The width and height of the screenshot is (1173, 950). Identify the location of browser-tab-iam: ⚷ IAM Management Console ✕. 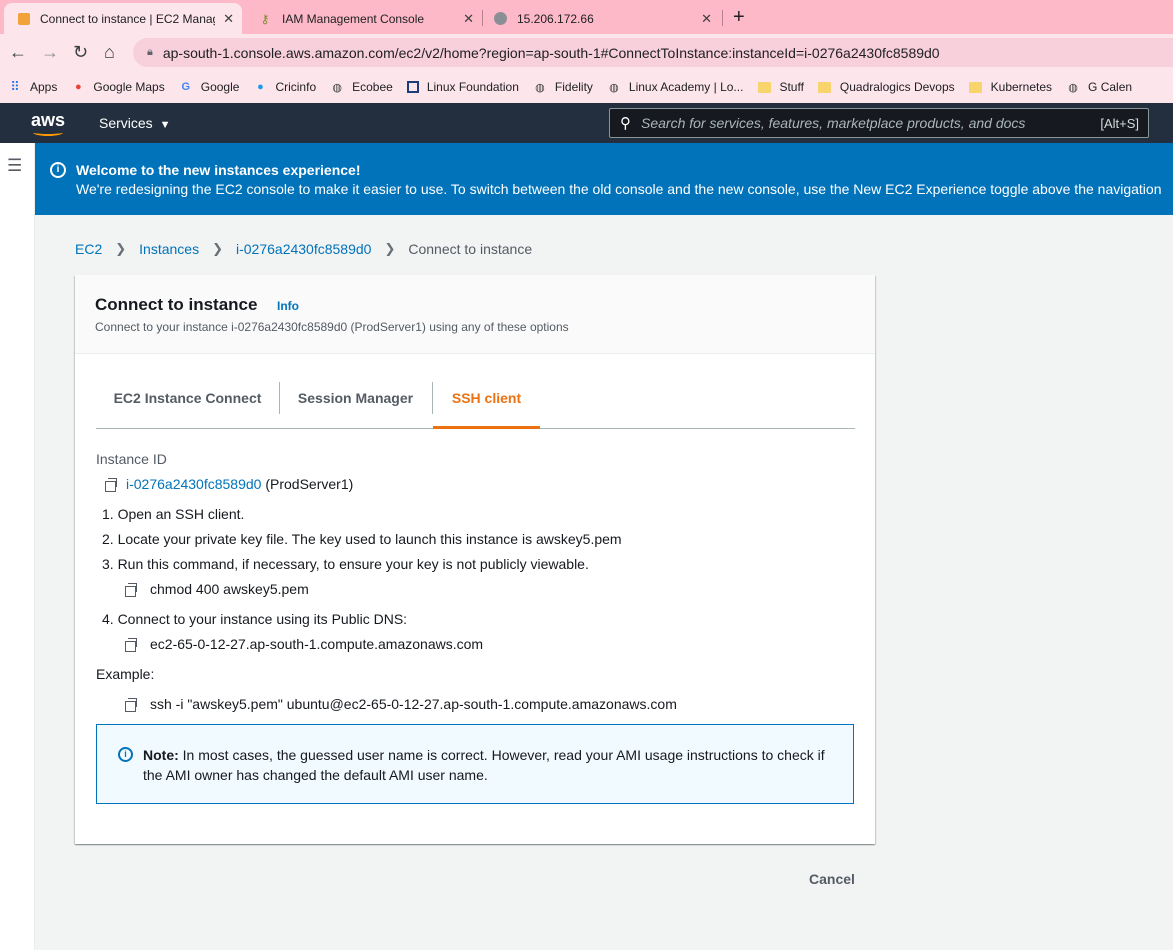
(363, 18).